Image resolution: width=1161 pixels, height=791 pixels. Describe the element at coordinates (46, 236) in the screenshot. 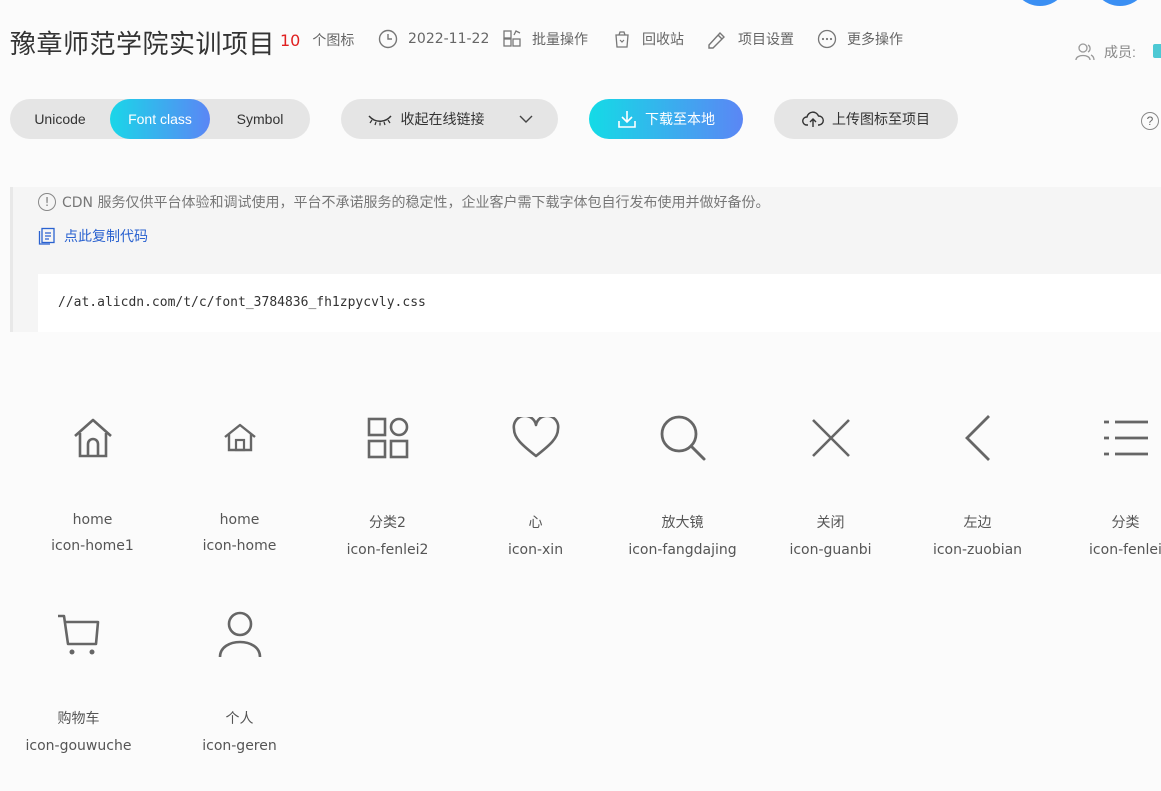

I see `copy-icon` at that location.